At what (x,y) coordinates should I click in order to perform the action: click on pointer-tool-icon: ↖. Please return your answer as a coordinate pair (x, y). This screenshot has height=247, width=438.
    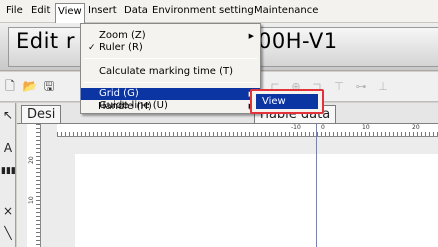
    Looking at the image, I should click on (8, 115).